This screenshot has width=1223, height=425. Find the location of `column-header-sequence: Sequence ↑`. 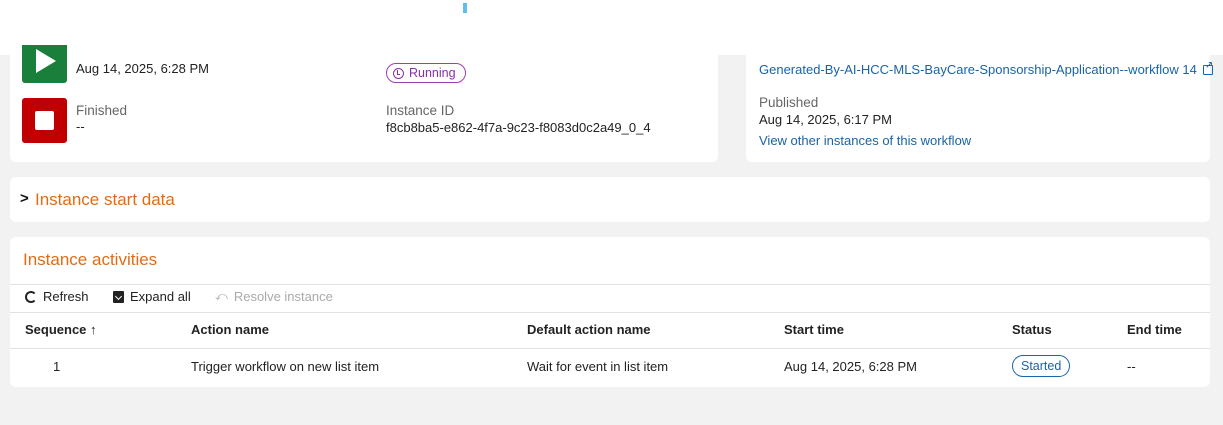

column-header-sequence: Sequence ↑ is located at coordinates (61, 329).